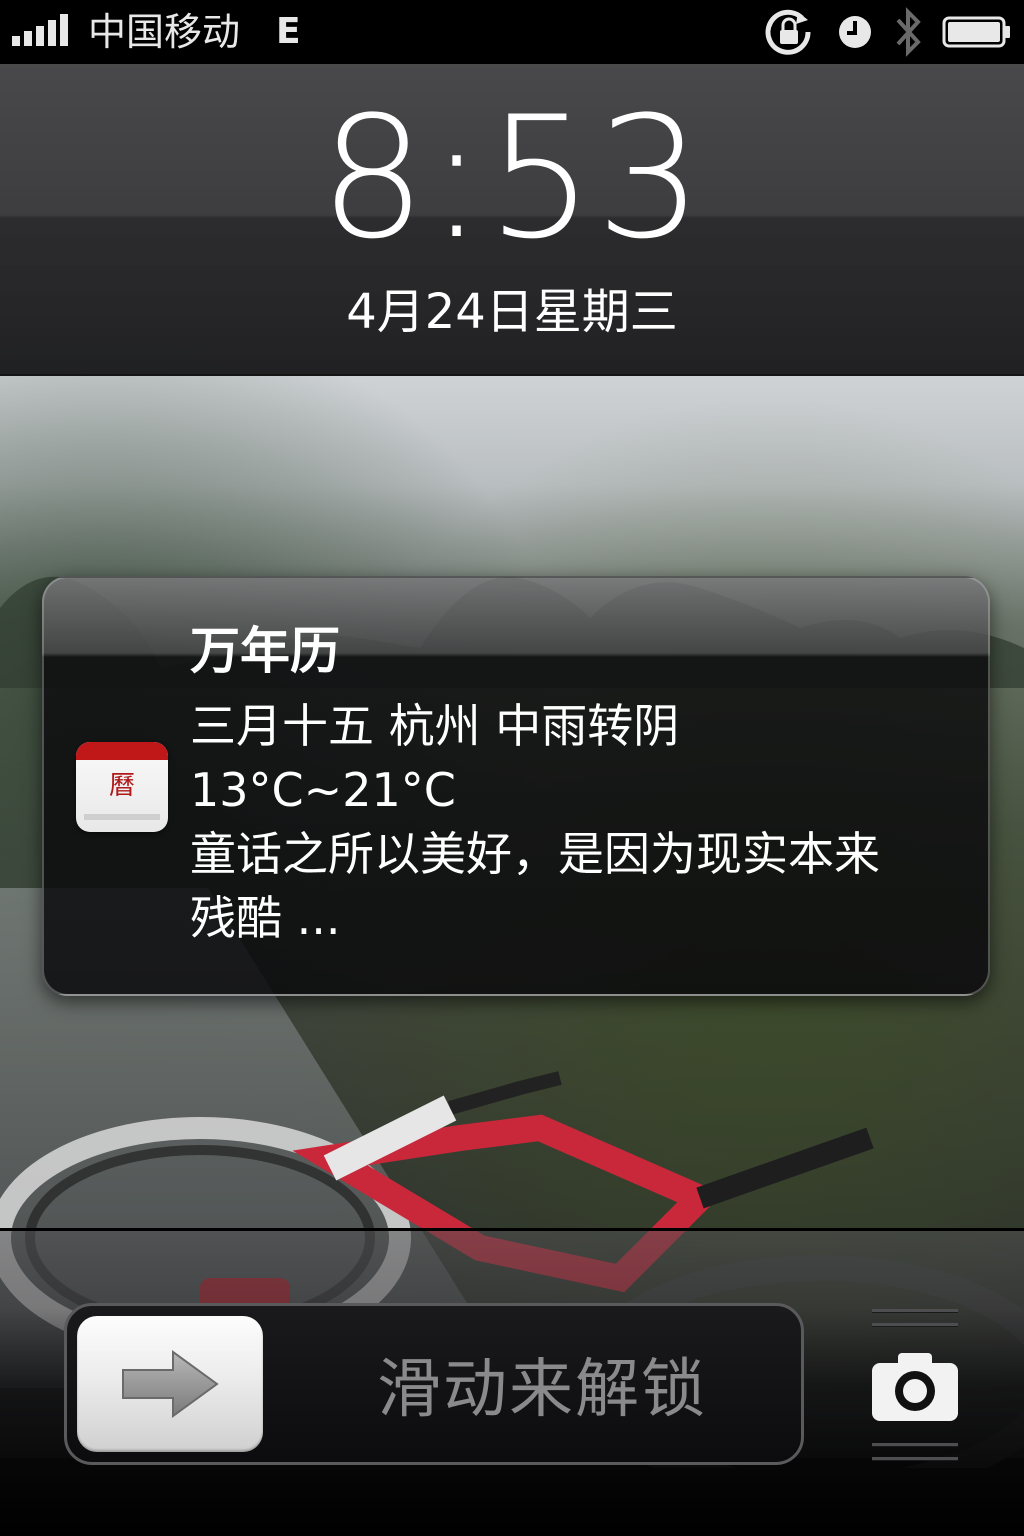  I want to click on arrow-right-icon, so click(170, 1384).